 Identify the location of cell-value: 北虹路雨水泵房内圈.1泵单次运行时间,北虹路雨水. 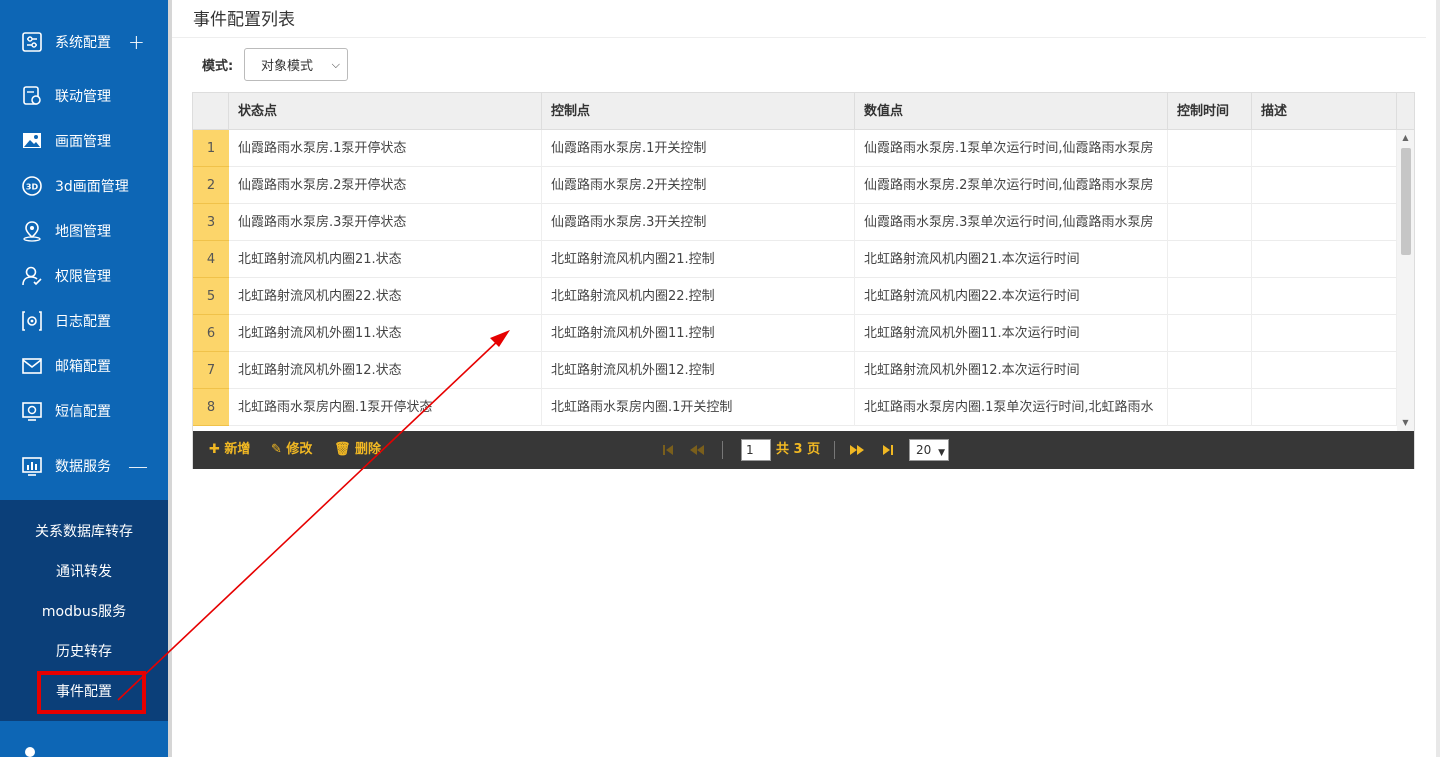
(1011, 407).